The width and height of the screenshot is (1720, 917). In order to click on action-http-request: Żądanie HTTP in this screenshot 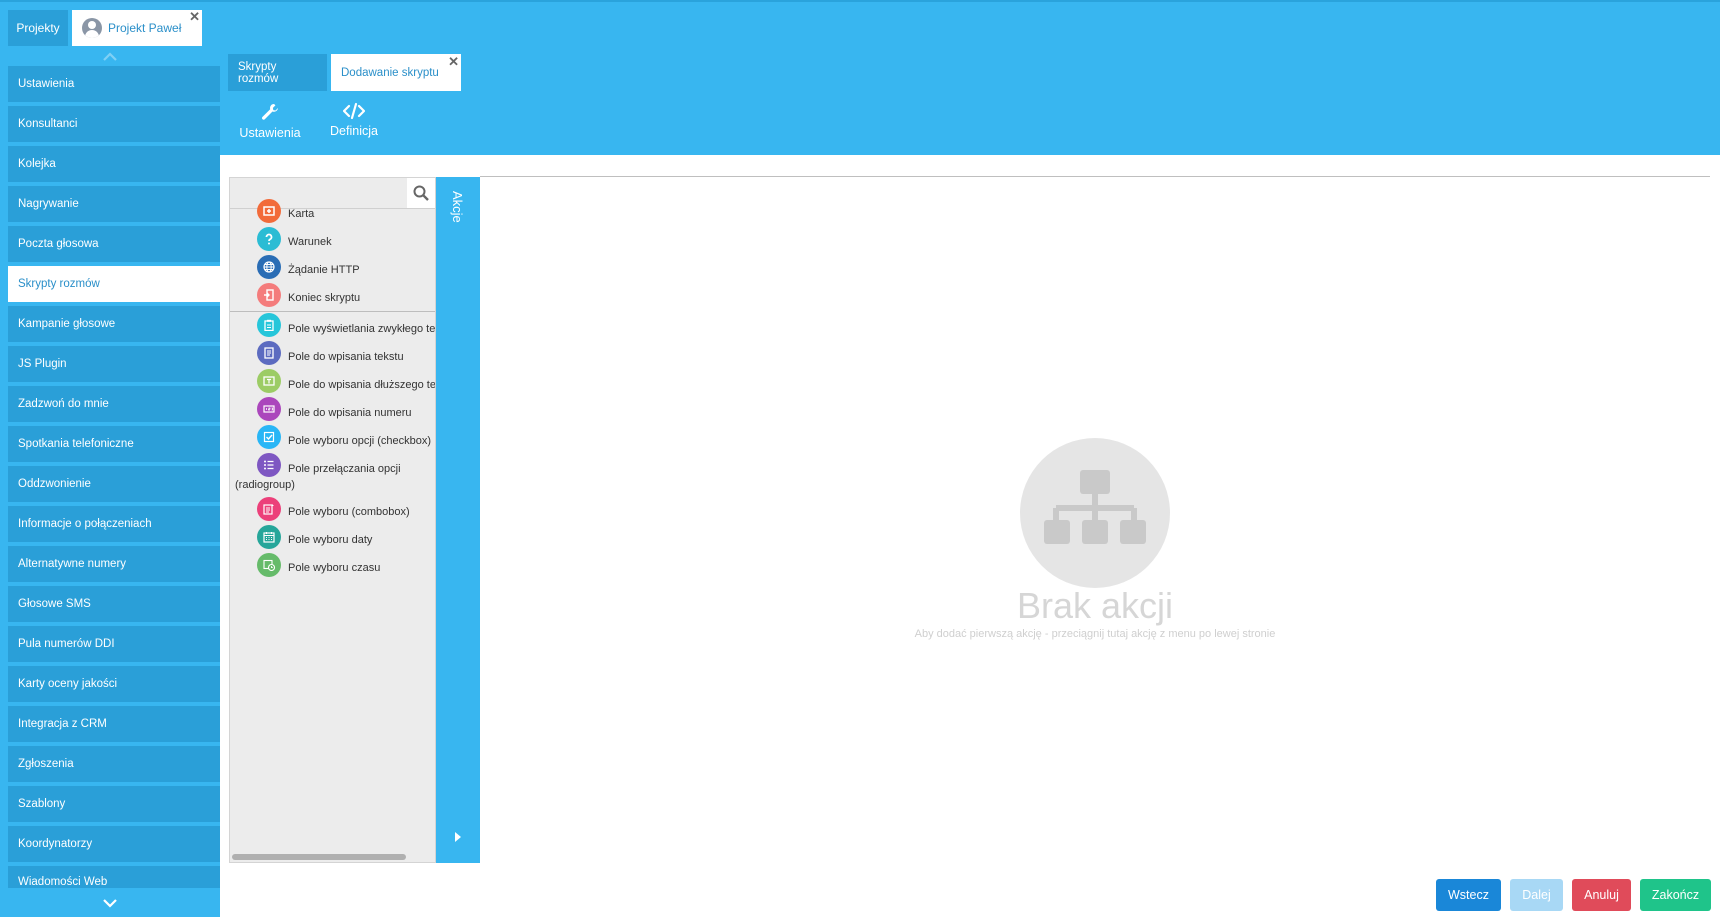, I will do `click(332, 269)`.